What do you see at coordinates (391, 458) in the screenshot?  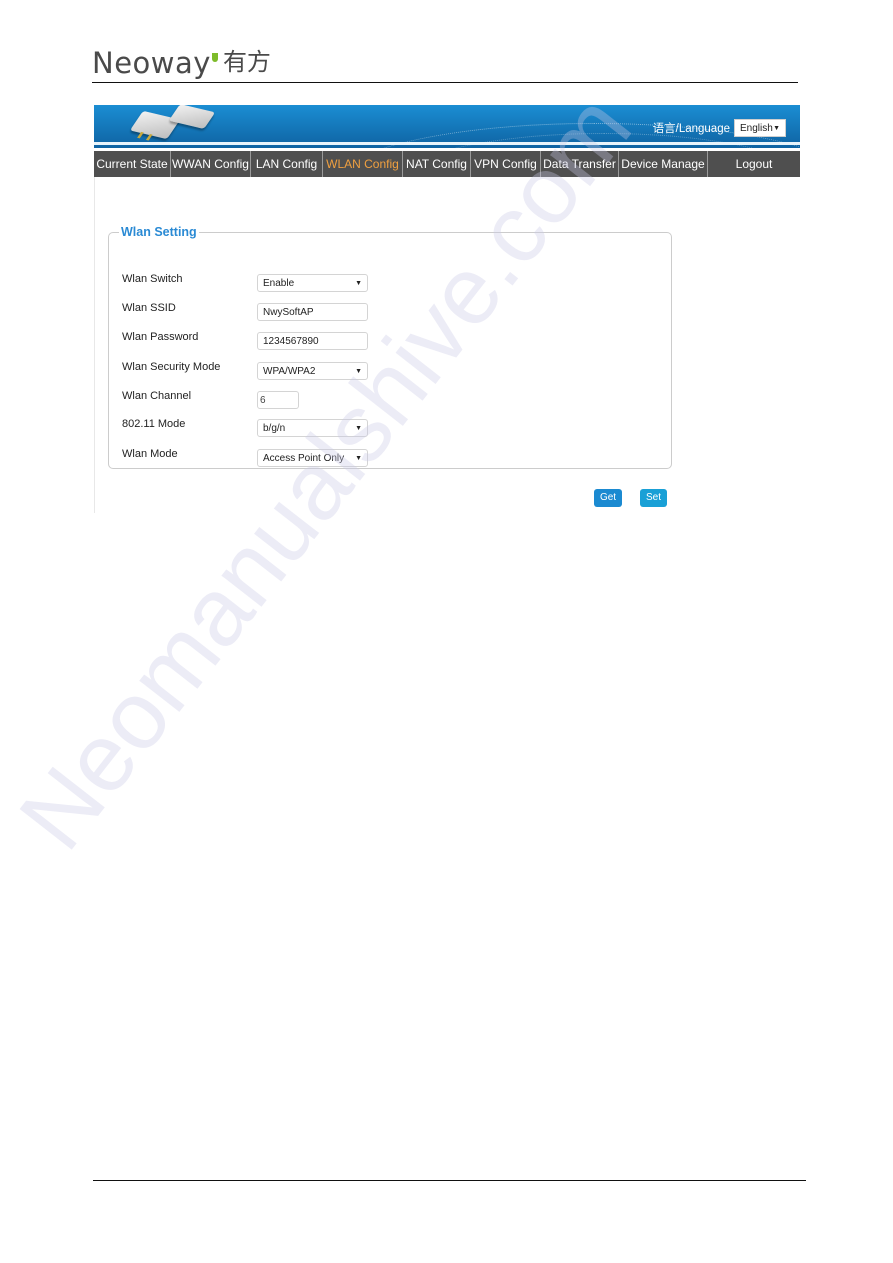 I see `wlan-mode-row: Wlan Mode Access Point Only ▼` at bounding box center [391, 458].